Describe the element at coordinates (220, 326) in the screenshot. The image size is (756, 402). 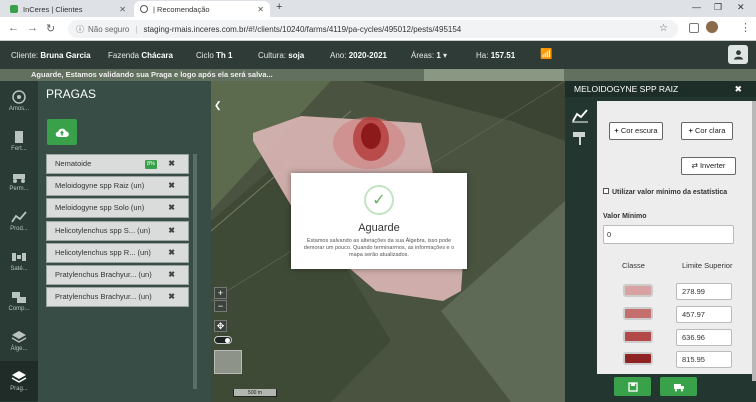
I see `move-arrows-icon: ✥` at that location.